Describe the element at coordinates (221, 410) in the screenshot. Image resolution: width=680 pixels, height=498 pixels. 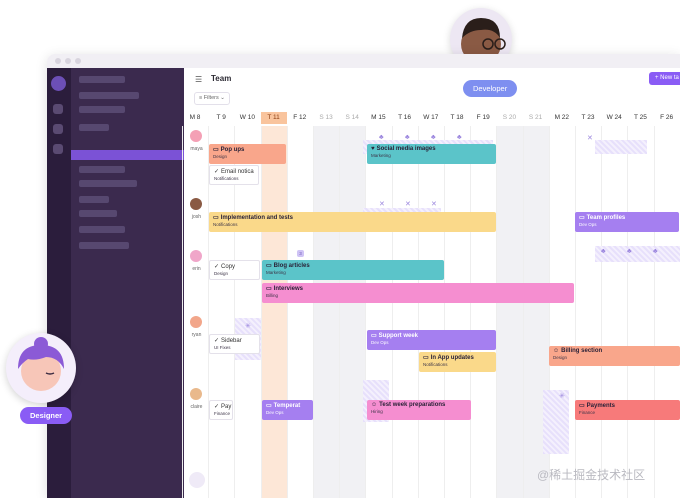
I see `task-bar: ✓ Pay Finance` at that location.